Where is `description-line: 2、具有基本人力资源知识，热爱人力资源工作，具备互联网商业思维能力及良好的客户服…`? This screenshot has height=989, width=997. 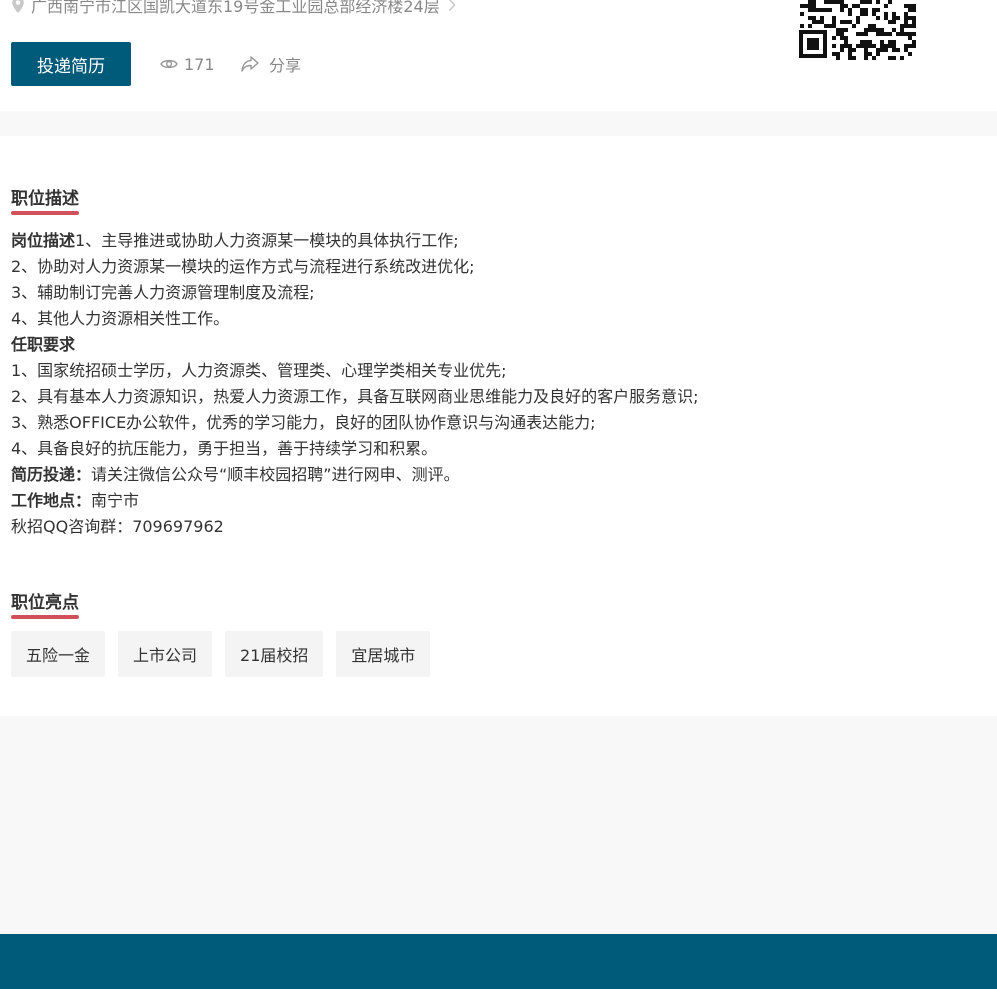
description-line: 2、具有基本人力资源知识，热爱人力资源工作，具备互联网商业思维能力及良好的客户服… is located at coordinates (491, 397).